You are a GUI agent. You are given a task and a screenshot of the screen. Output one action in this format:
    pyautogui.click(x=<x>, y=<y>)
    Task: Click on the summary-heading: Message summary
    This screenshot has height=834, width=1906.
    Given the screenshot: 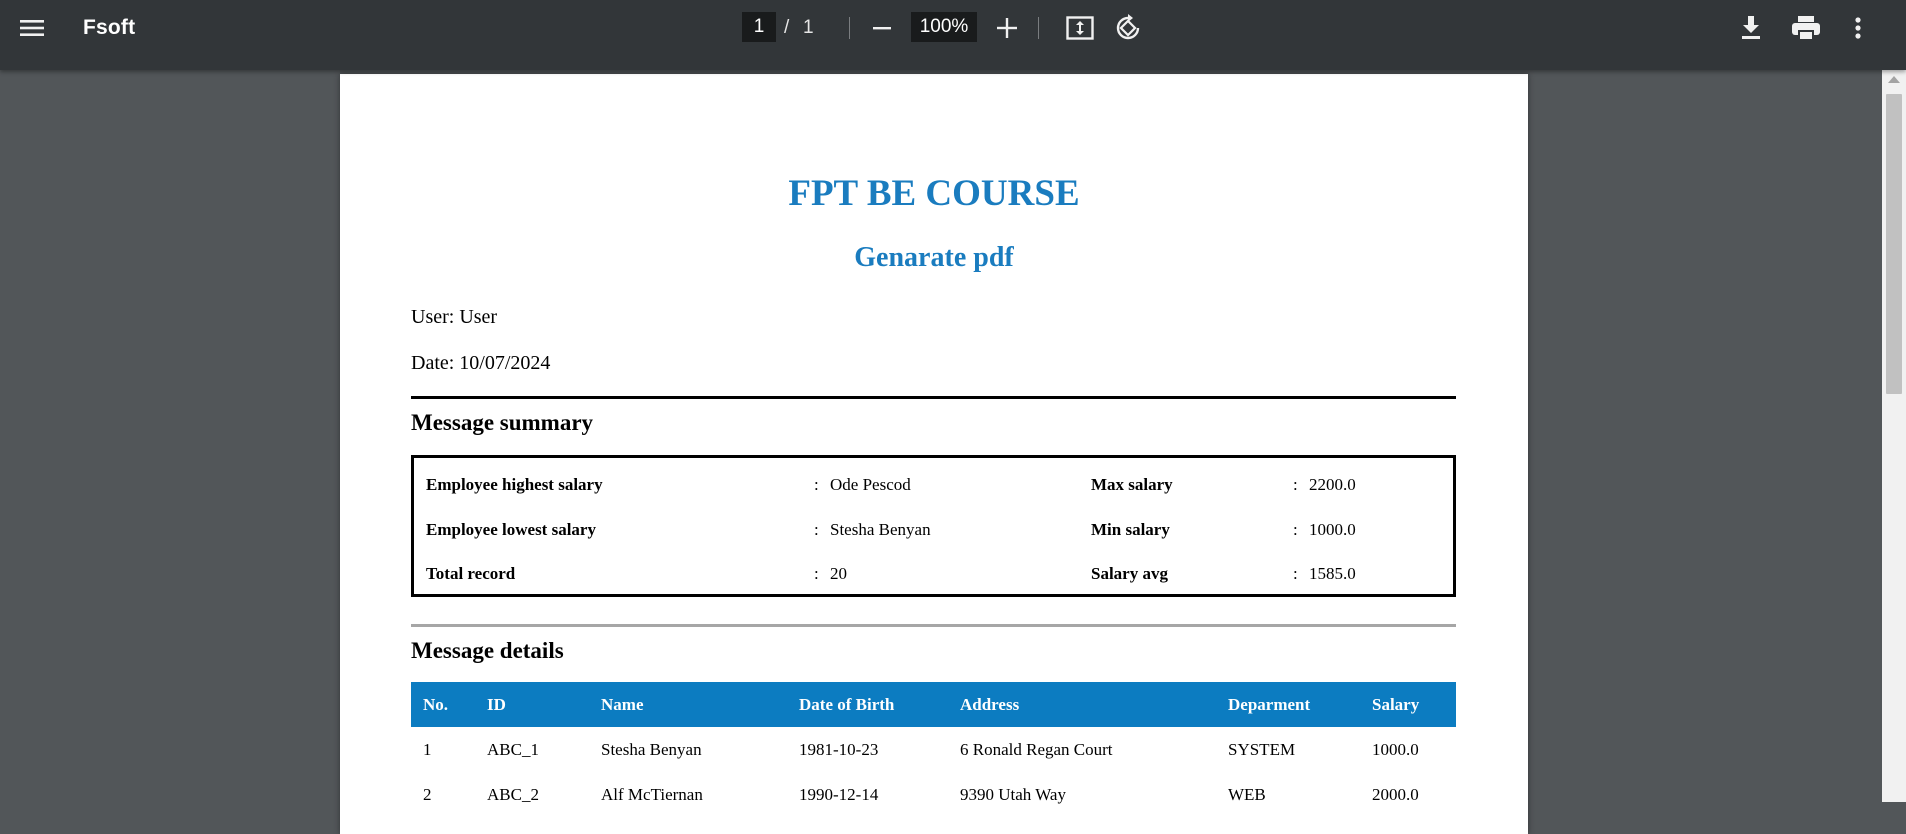 What is the action you would take?
    pyautogui.click(x=502, y=422)
    